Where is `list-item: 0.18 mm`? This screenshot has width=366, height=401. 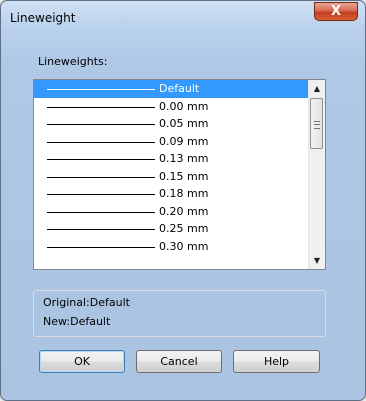
list-item: 0.18 mm is located at coordinates (171, 194).